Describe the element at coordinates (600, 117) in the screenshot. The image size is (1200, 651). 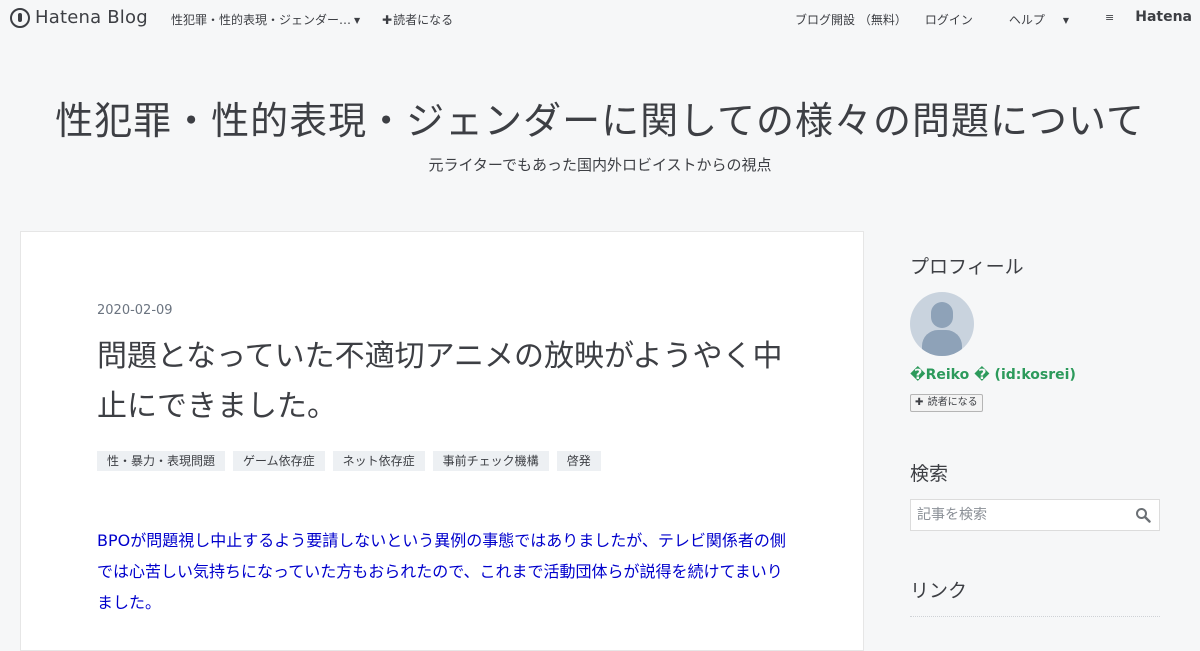
I see `blog-title: 性犯罪・性的表現・ジェンダーに関しての様々の問題について` at that location.